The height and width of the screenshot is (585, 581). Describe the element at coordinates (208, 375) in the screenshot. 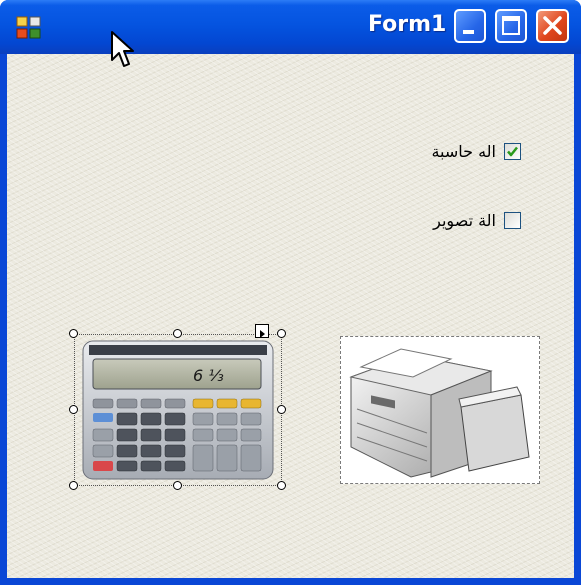

I see `calculator-display: 6 ⅓` at that location.